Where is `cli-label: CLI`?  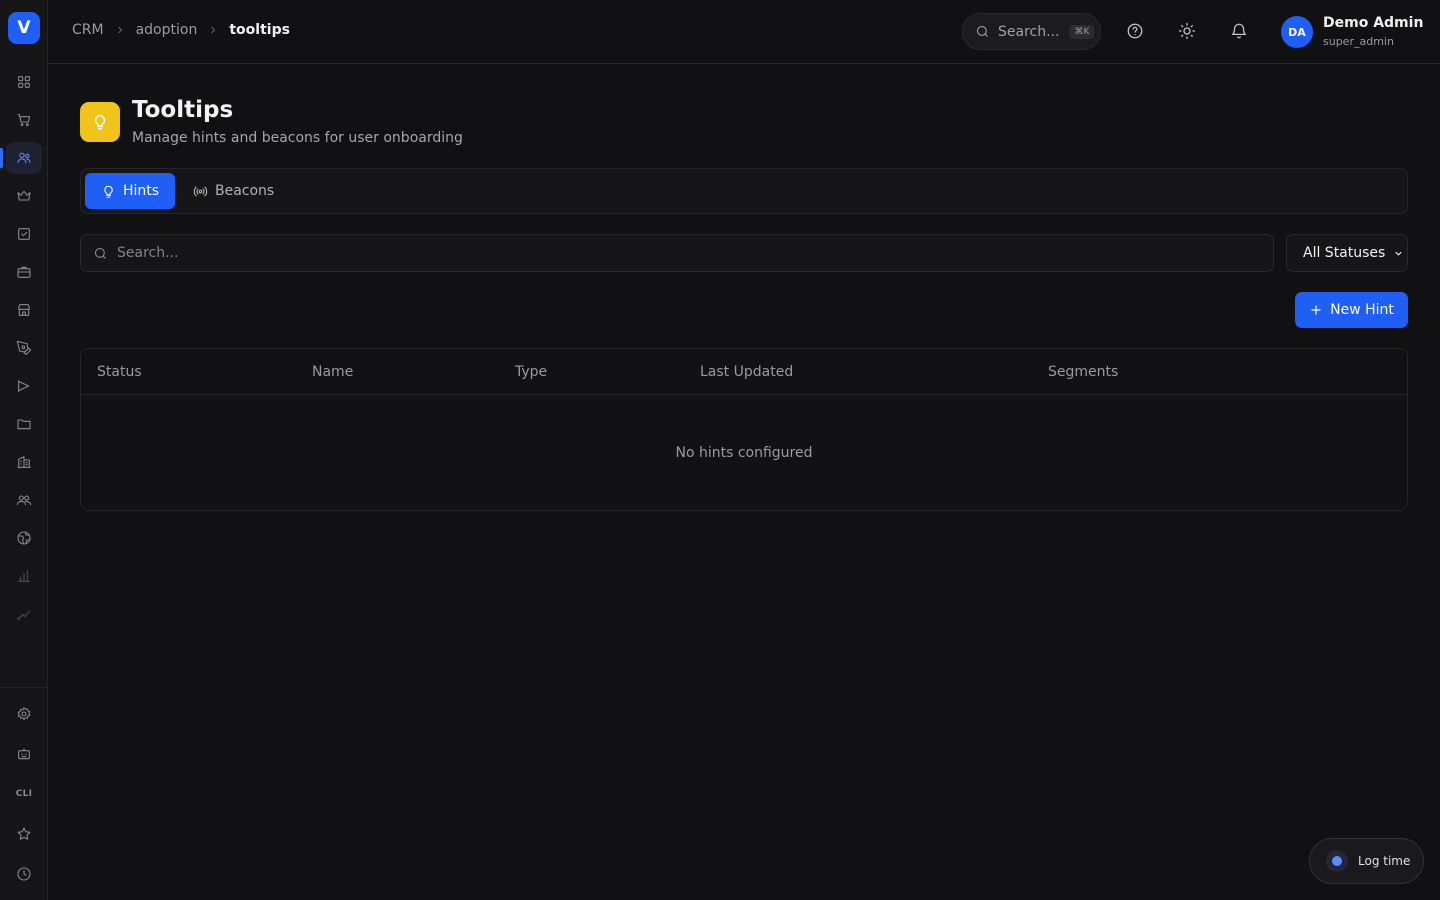 cli-label: CLI is located at coordinates (24, 794).